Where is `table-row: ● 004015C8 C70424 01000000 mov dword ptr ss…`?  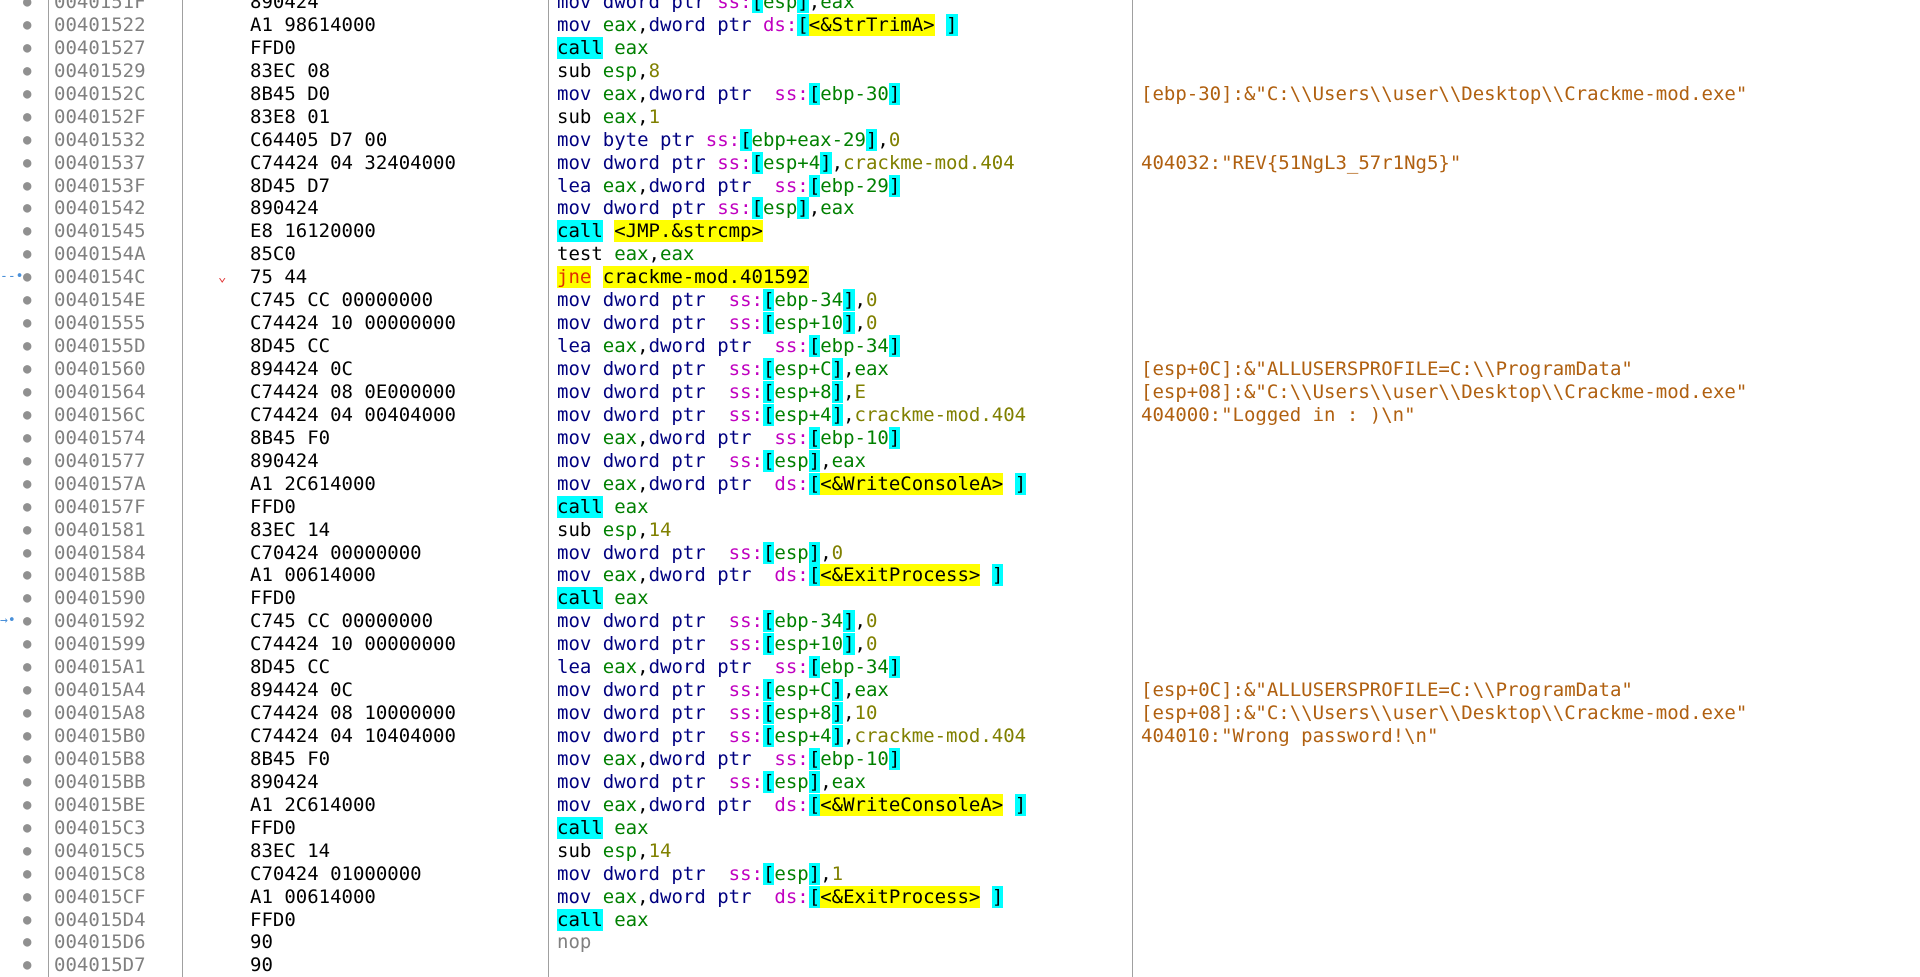 table-row: ● 004015C8 C70424 01000000 mov dword ptr ss… is located at coordinates (960, 874).